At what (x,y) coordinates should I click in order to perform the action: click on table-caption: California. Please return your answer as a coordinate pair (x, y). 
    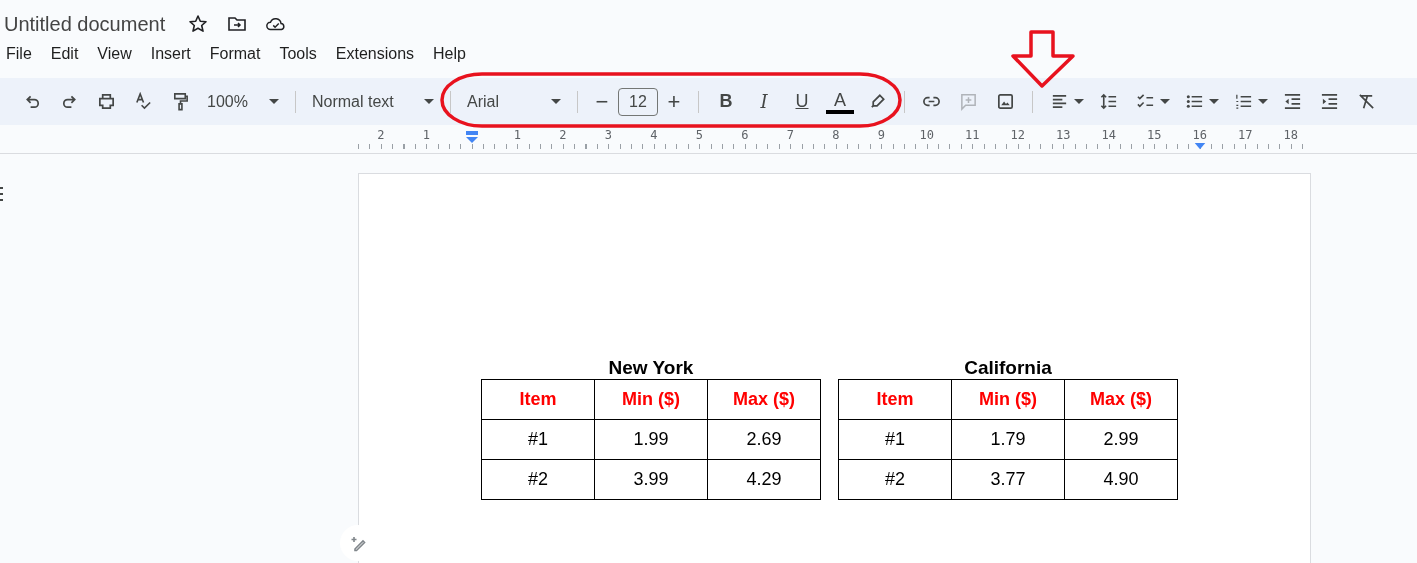
    Looking at the image, I should click on (1008, 368).